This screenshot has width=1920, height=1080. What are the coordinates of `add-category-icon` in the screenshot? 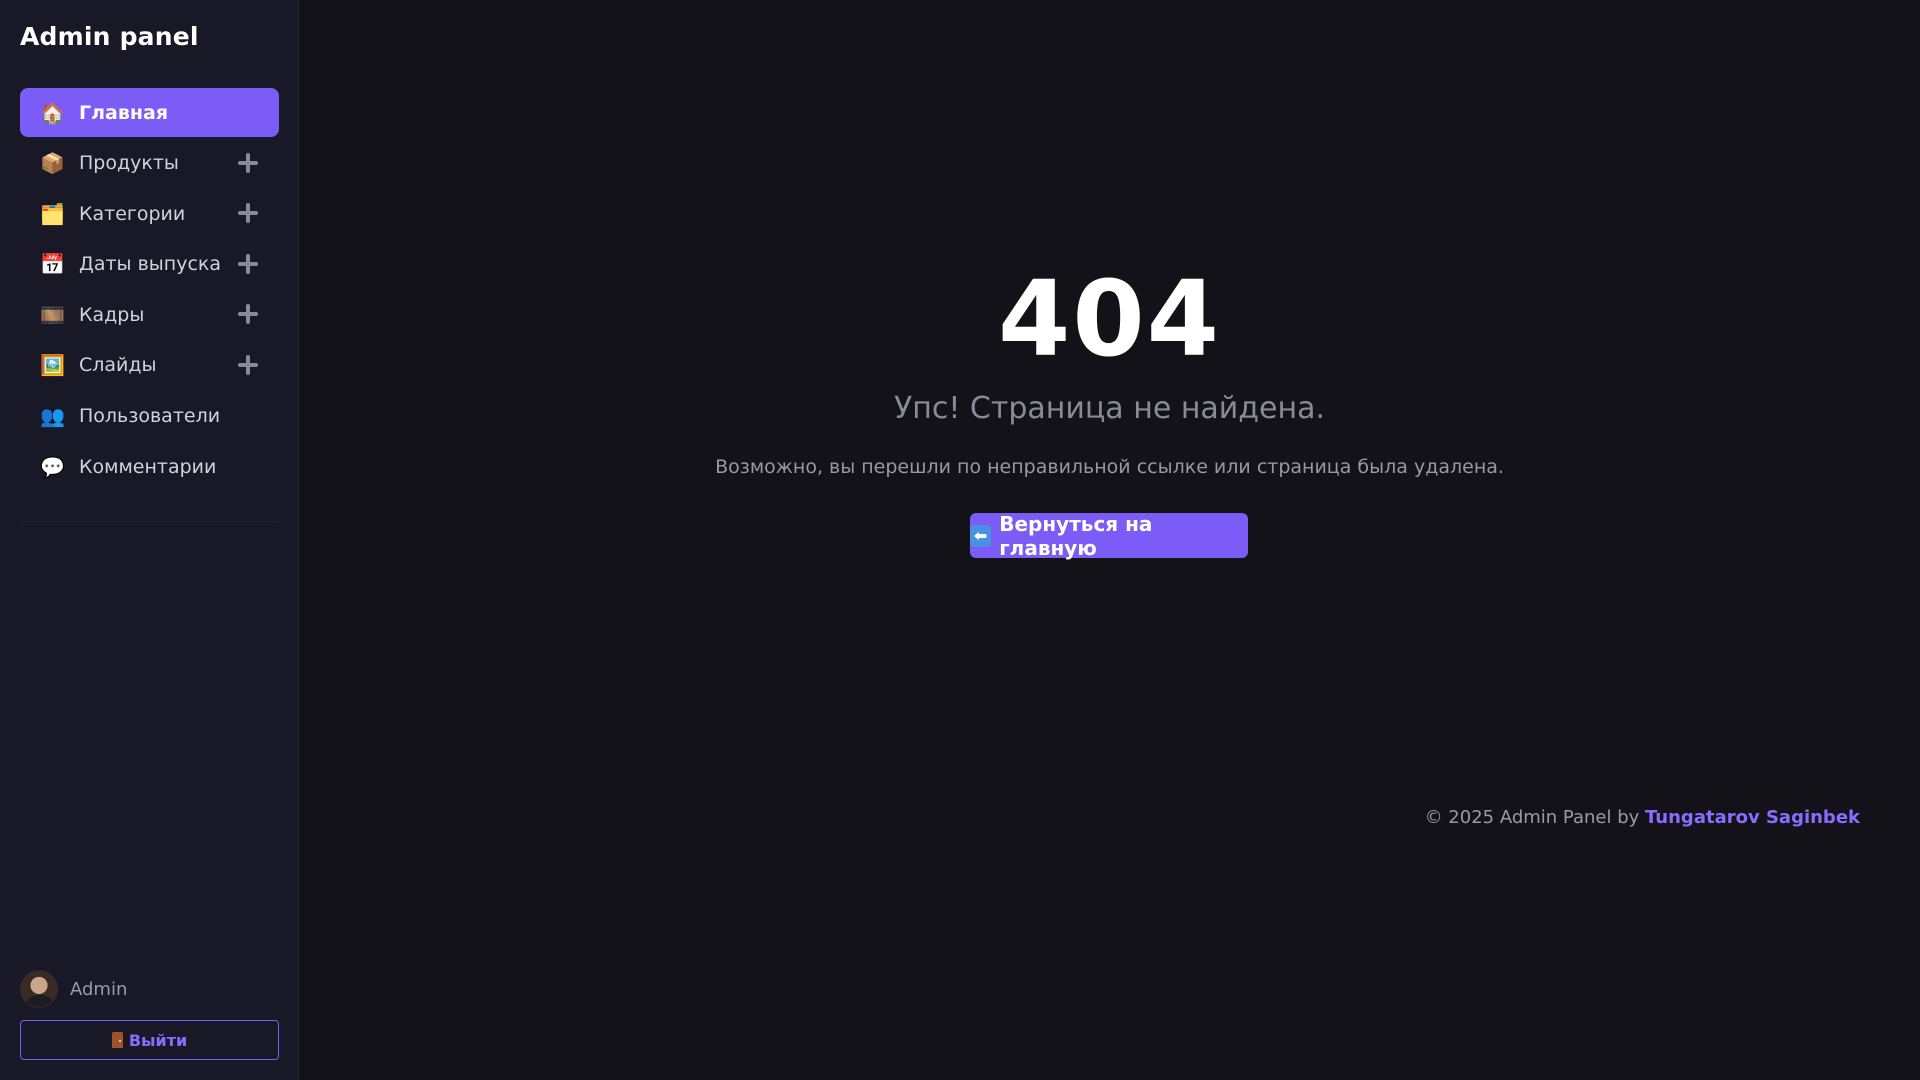 It's located at (248, 213).